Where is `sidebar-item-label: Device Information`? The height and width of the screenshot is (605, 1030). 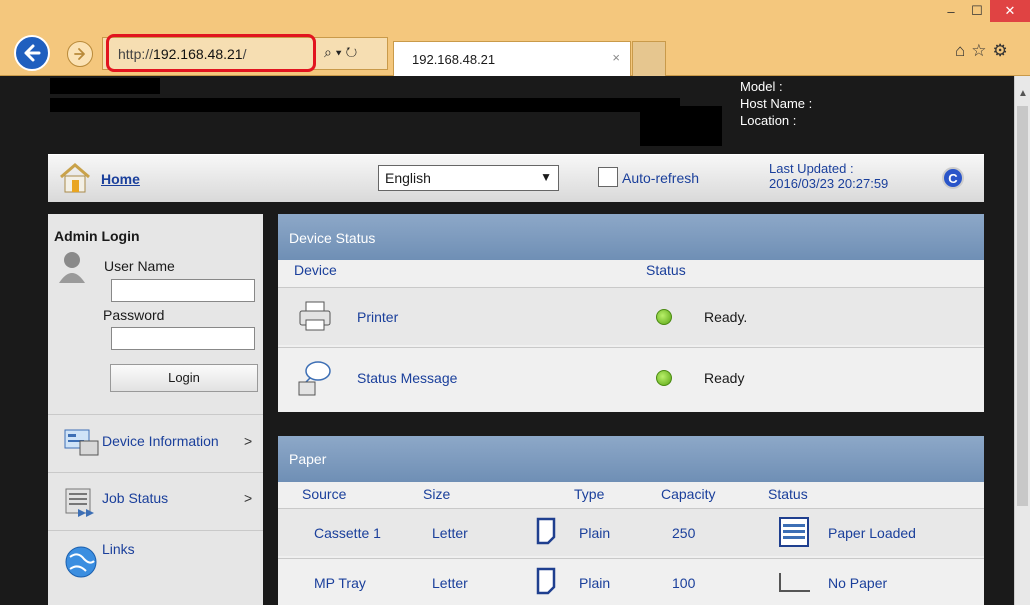 sidebar-item-label: Device Information is located at coordinates (160, 441).